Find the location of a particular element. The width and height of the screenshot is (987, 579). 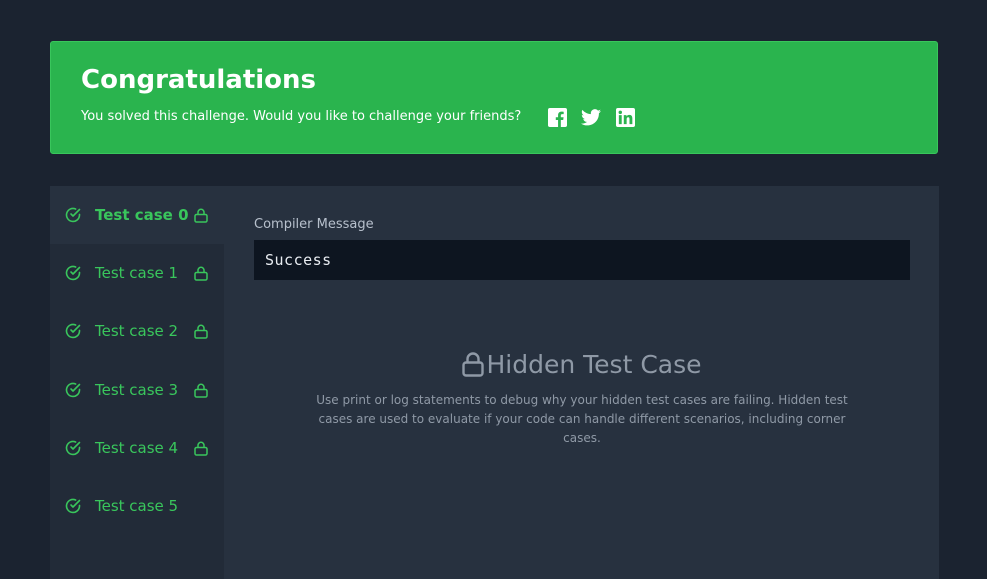

test-case-item: Test case 0 is located at coordinates (137, 215).